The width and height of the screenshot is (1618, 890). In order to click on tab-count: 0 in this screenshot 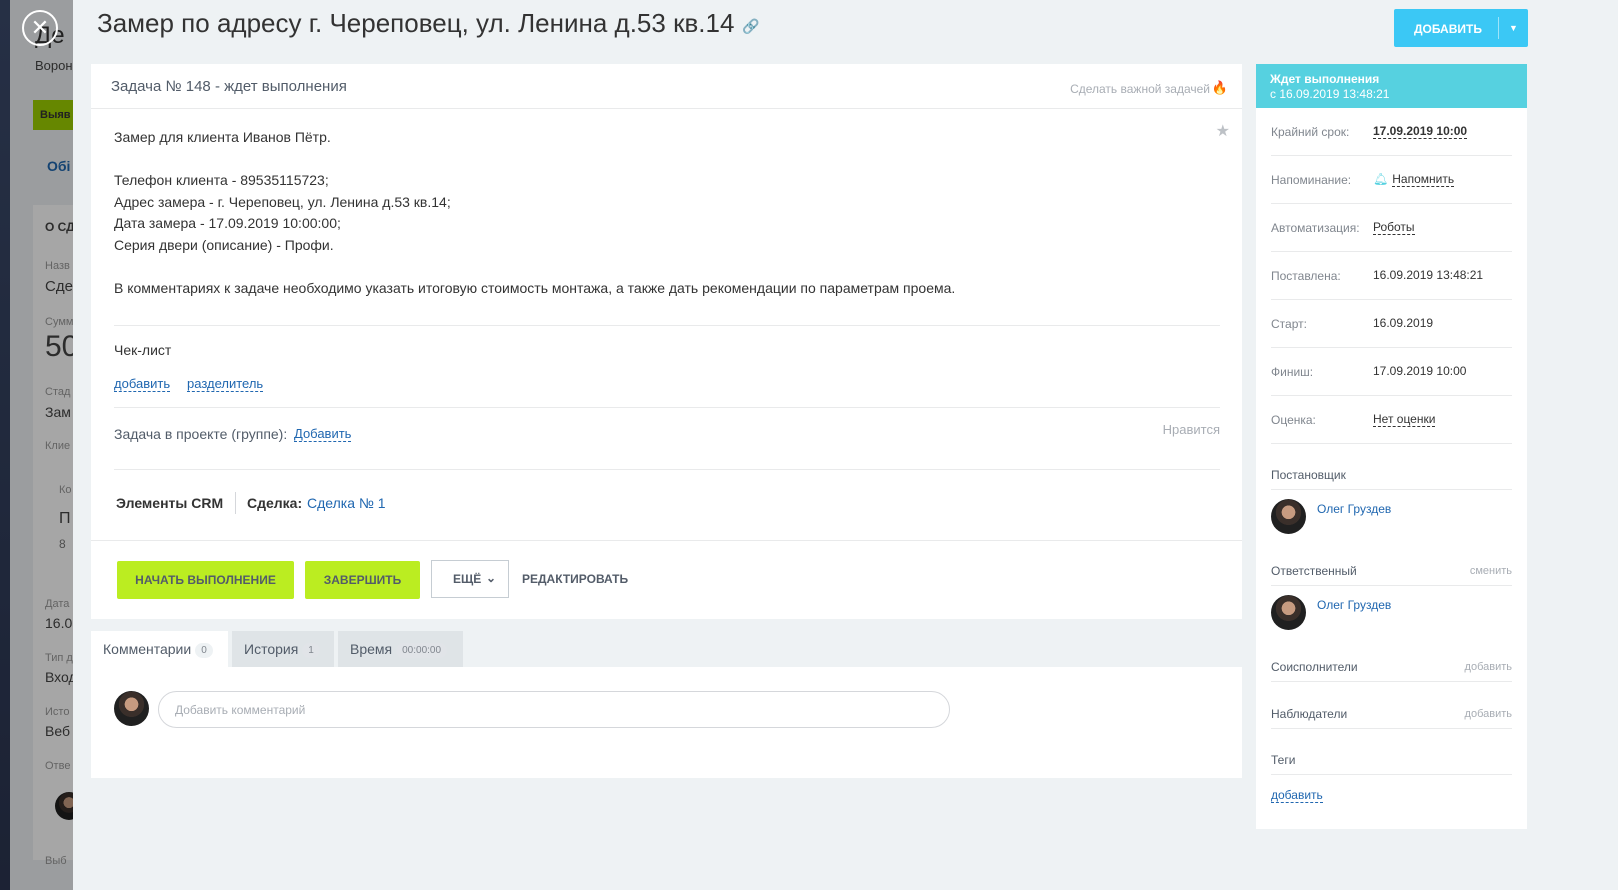, I will do `click(204, 650)`.